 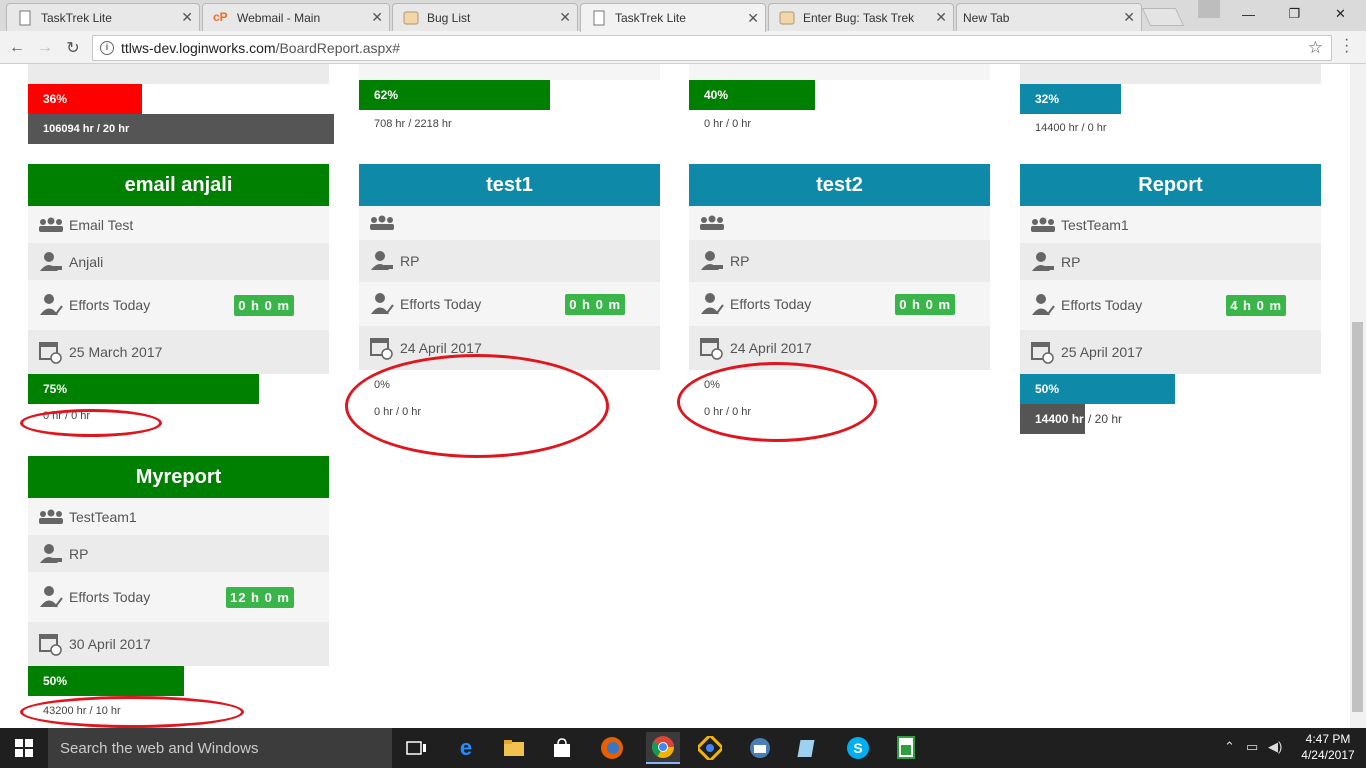 What do you see at coordinates (178, 185) in the screenshot?
I see `card-title: email anjali` at bounding box center [178, 185].